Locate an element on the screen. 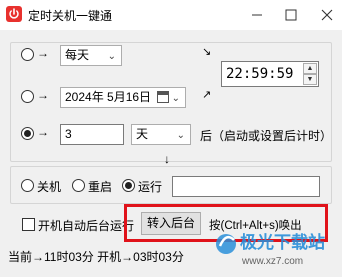  radio-shutdown is located at coordinates (27, 185).